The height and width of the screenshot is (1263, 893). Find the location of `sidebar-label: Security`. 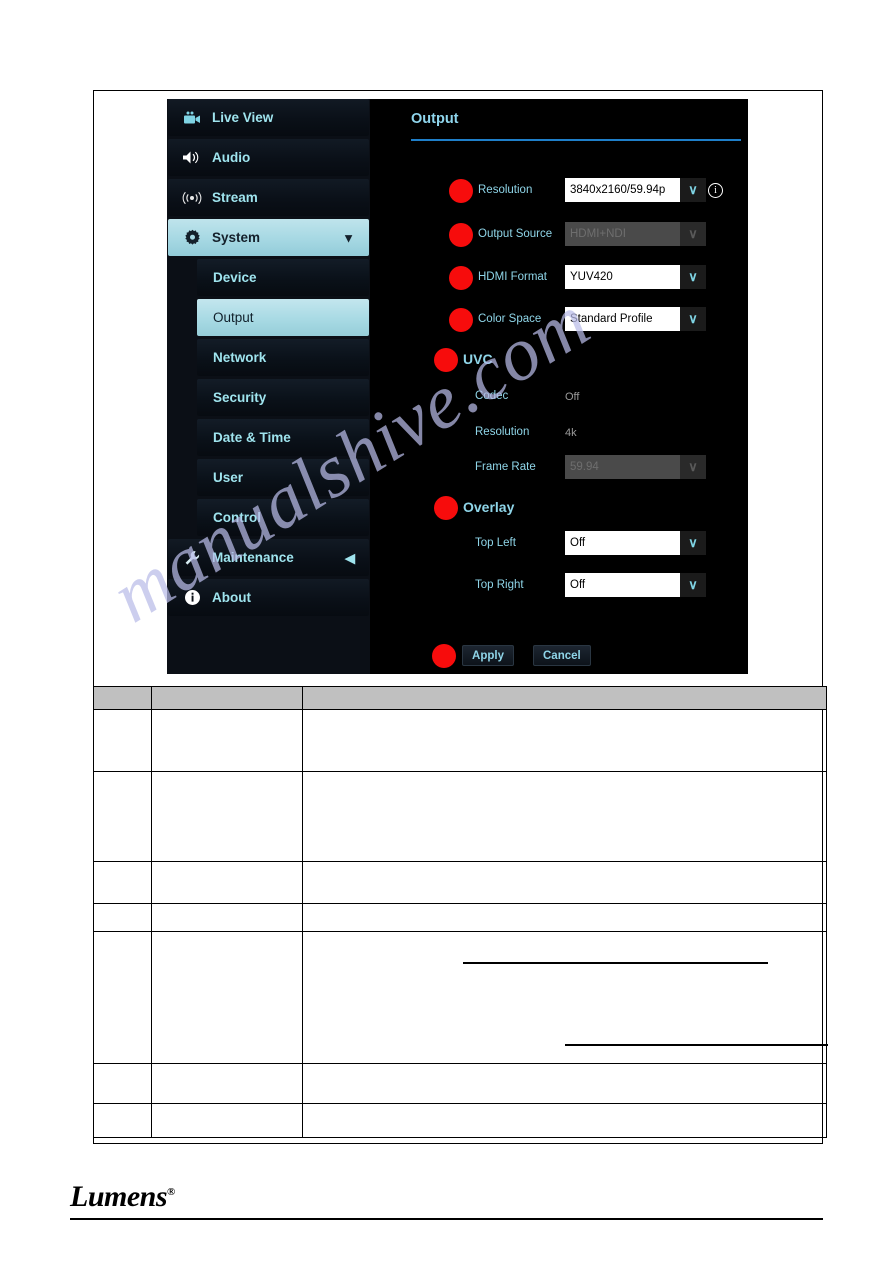

sidebar-label: Security is located at coordinates (240, 397).